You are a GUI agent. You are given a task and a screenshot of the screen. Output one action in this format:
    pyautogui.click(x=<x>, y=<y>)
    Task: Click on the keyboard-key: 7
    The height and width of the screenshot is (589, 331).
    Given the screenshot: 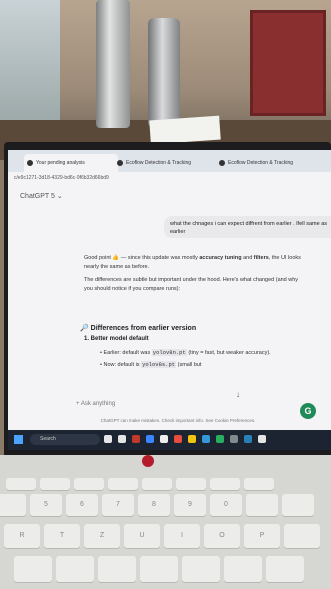 What is the action you would take?
    pyautogui.click(x=118, y=505)
    